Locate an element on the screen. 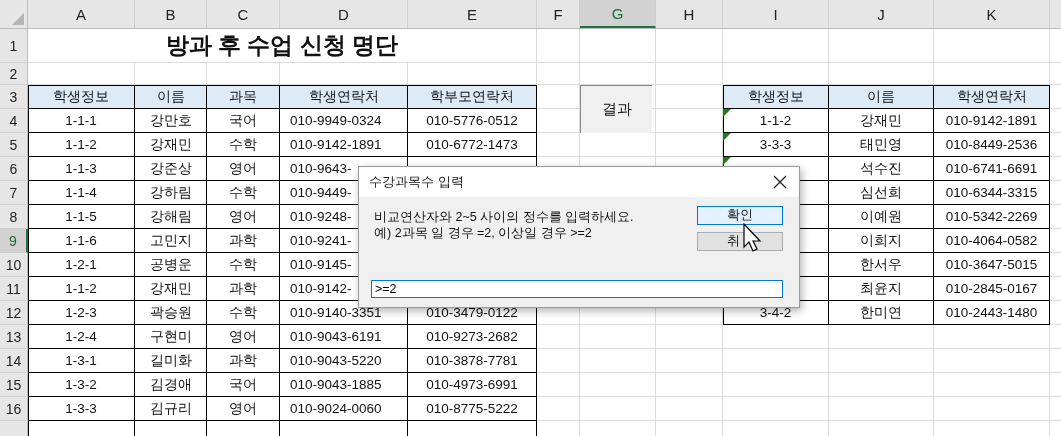  table-cell: 010-4064-0582 is located at coordinates (992, 241).